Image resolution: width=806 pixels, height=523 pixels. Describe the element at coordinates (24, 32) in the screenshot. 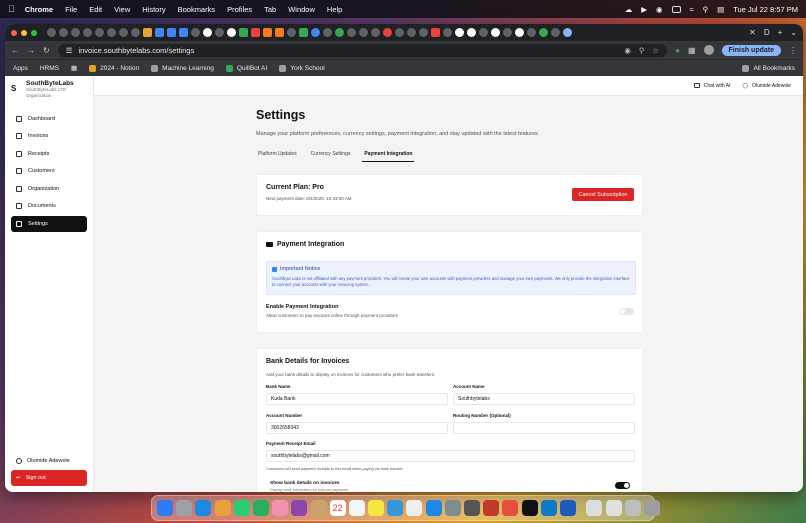

I see `minimize-window-button` at that location.